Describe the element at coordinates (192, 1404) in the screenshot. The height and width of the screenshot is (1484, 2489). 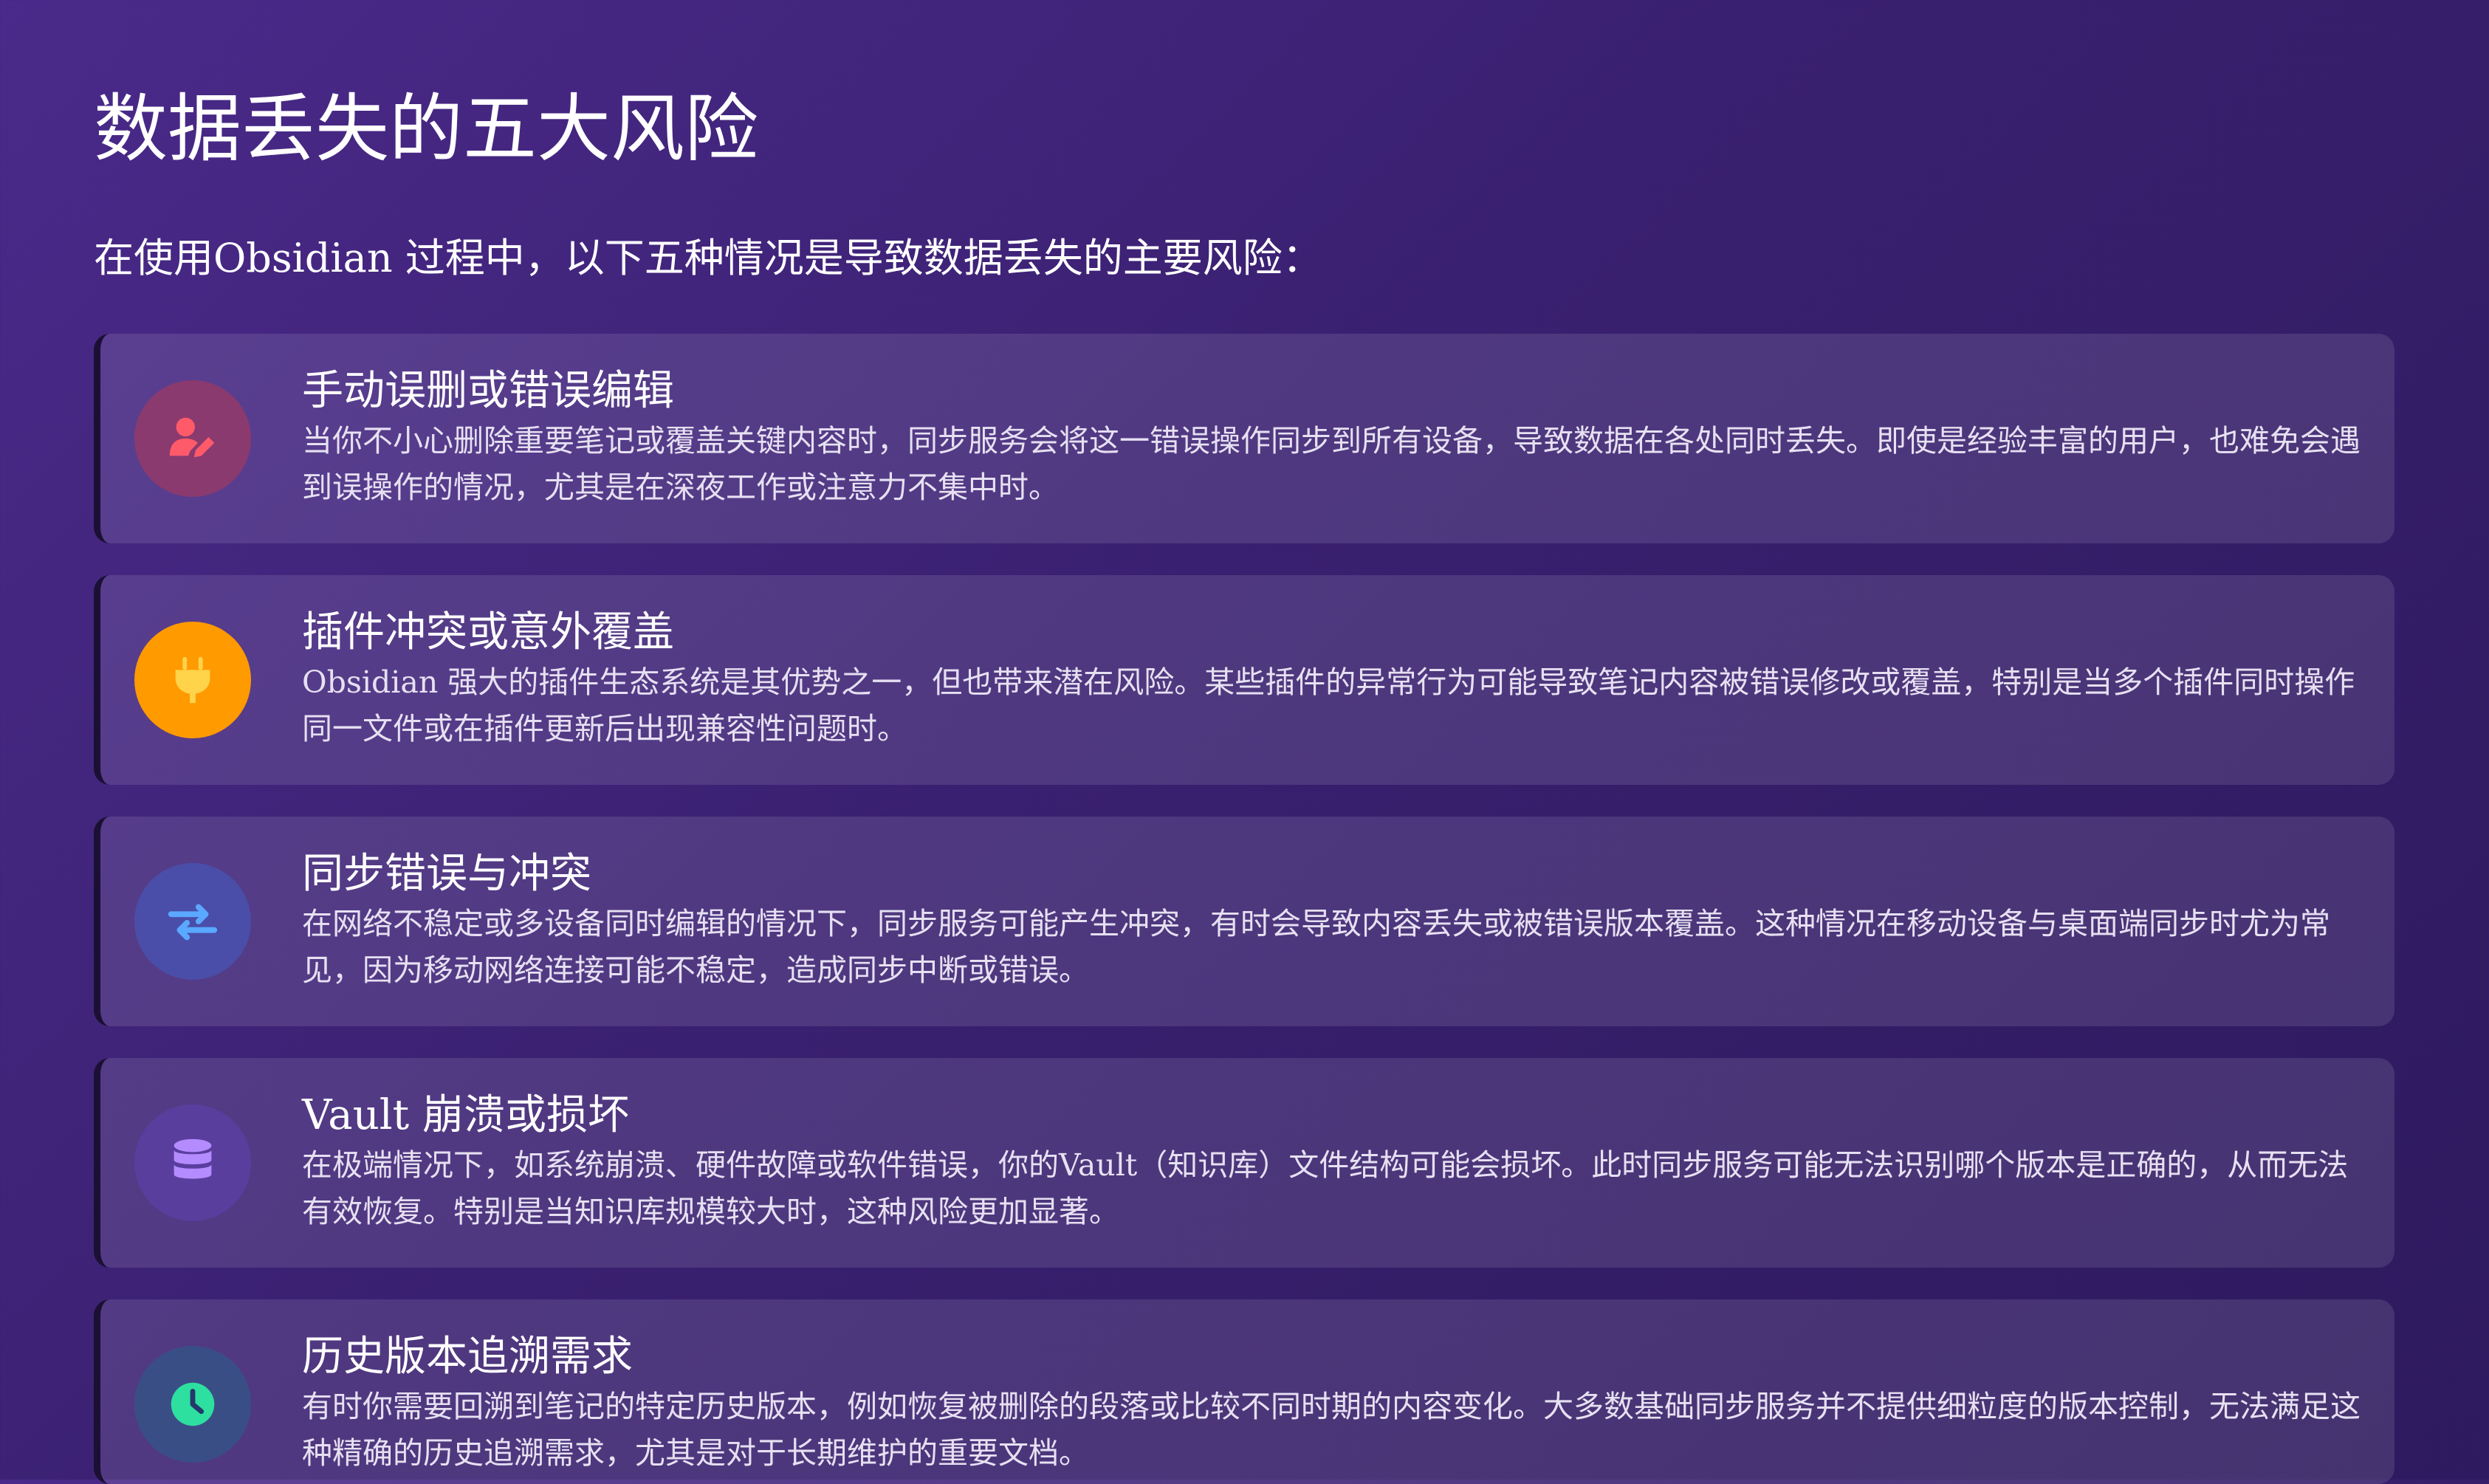
I see `clock-icon` at that location.